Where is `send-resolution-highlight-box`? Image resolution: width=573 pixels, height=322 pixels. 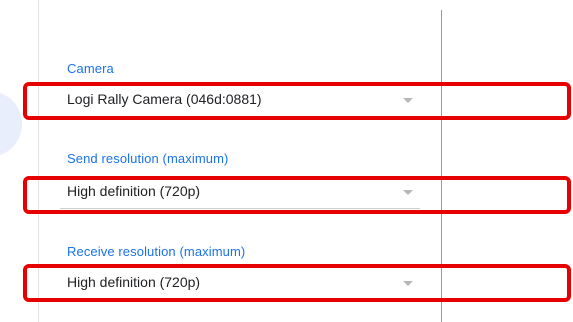 send-resolution-highlight-box is located at coordinates (297, 195).